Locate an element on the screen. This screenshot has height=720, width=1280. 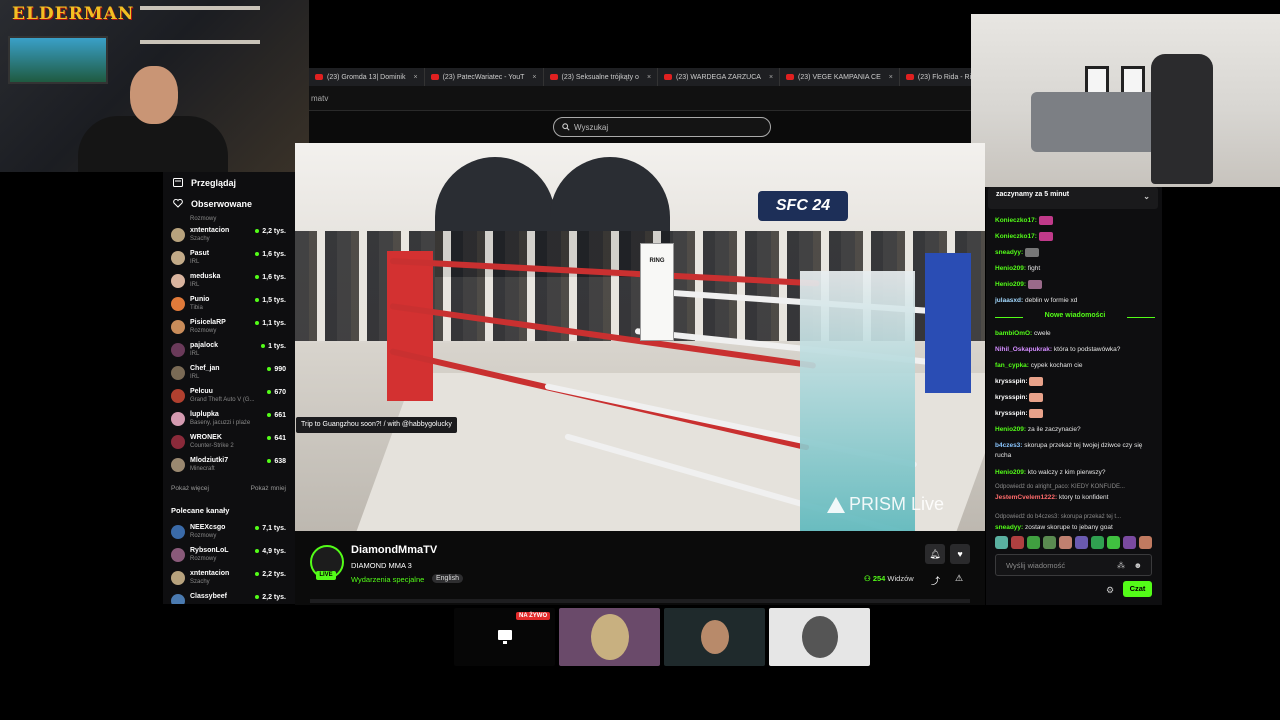
viewer-number: 4,9 tys. is located at coordinates (274, 551).